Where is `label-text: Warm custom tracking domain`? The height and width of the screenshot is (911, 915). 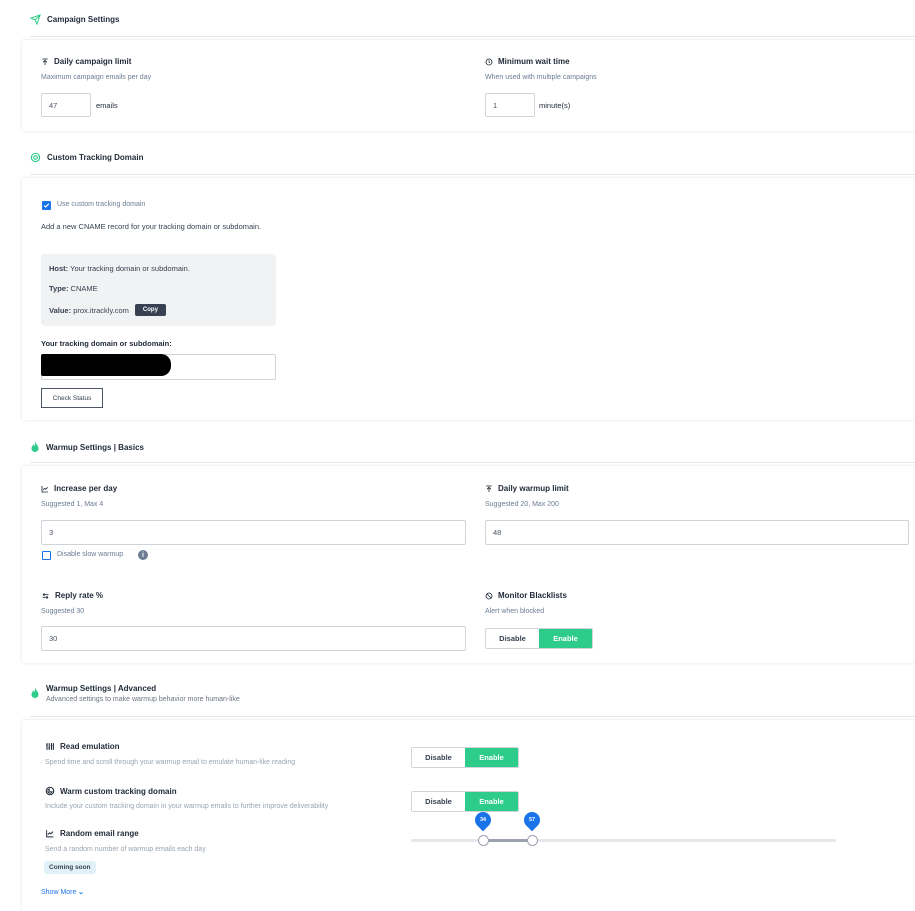 label-text: Warm custom tracking domain is located at coordinates (118, 791).